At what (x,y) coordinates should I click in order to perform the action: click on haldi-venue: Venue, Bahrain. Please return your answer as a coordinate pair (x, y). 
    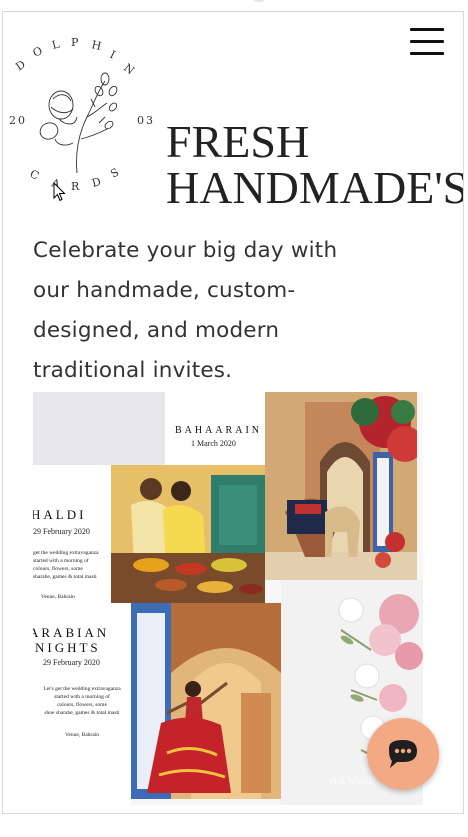
    Looking at the image, I should click on (58, 597).